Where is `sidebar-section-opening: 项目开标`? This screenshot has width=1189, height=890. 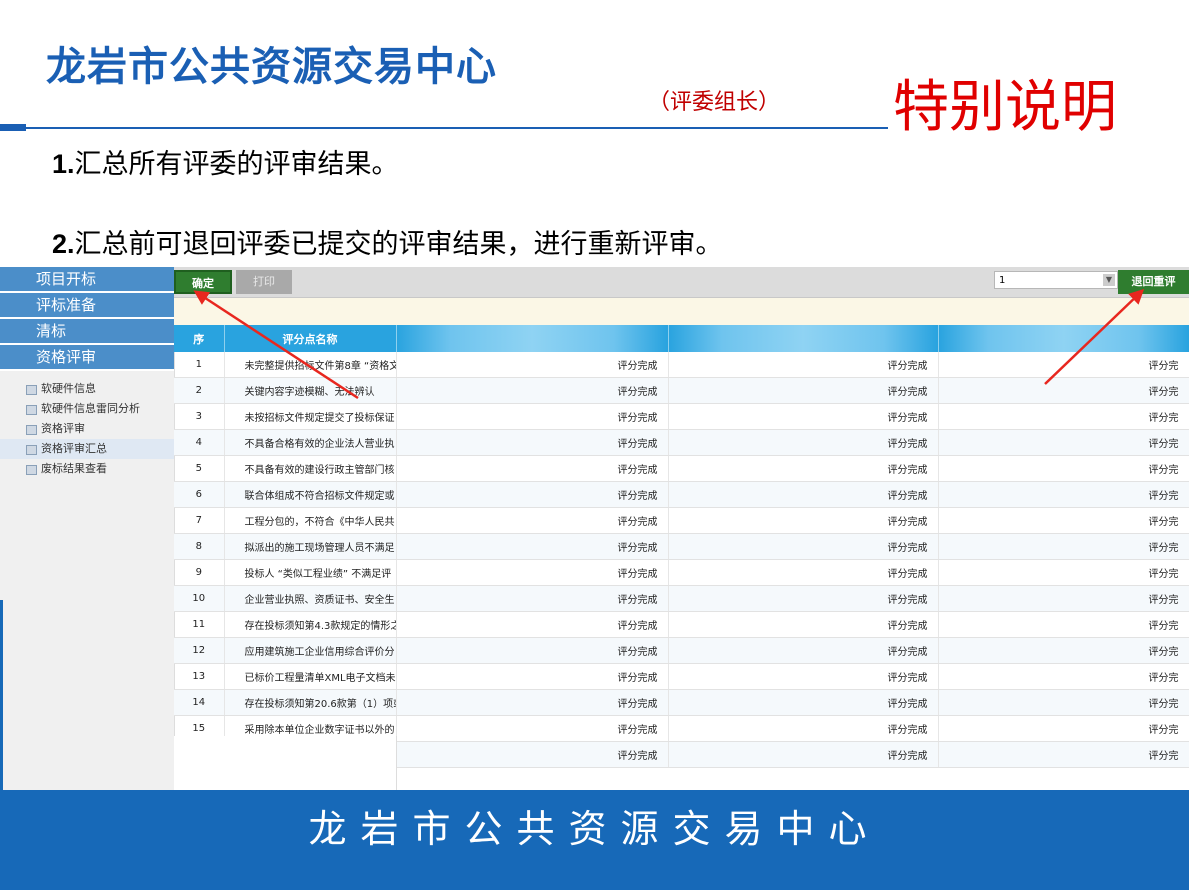
sidebar-section-opening: 项目开标 is located at coordinates (87, 280).